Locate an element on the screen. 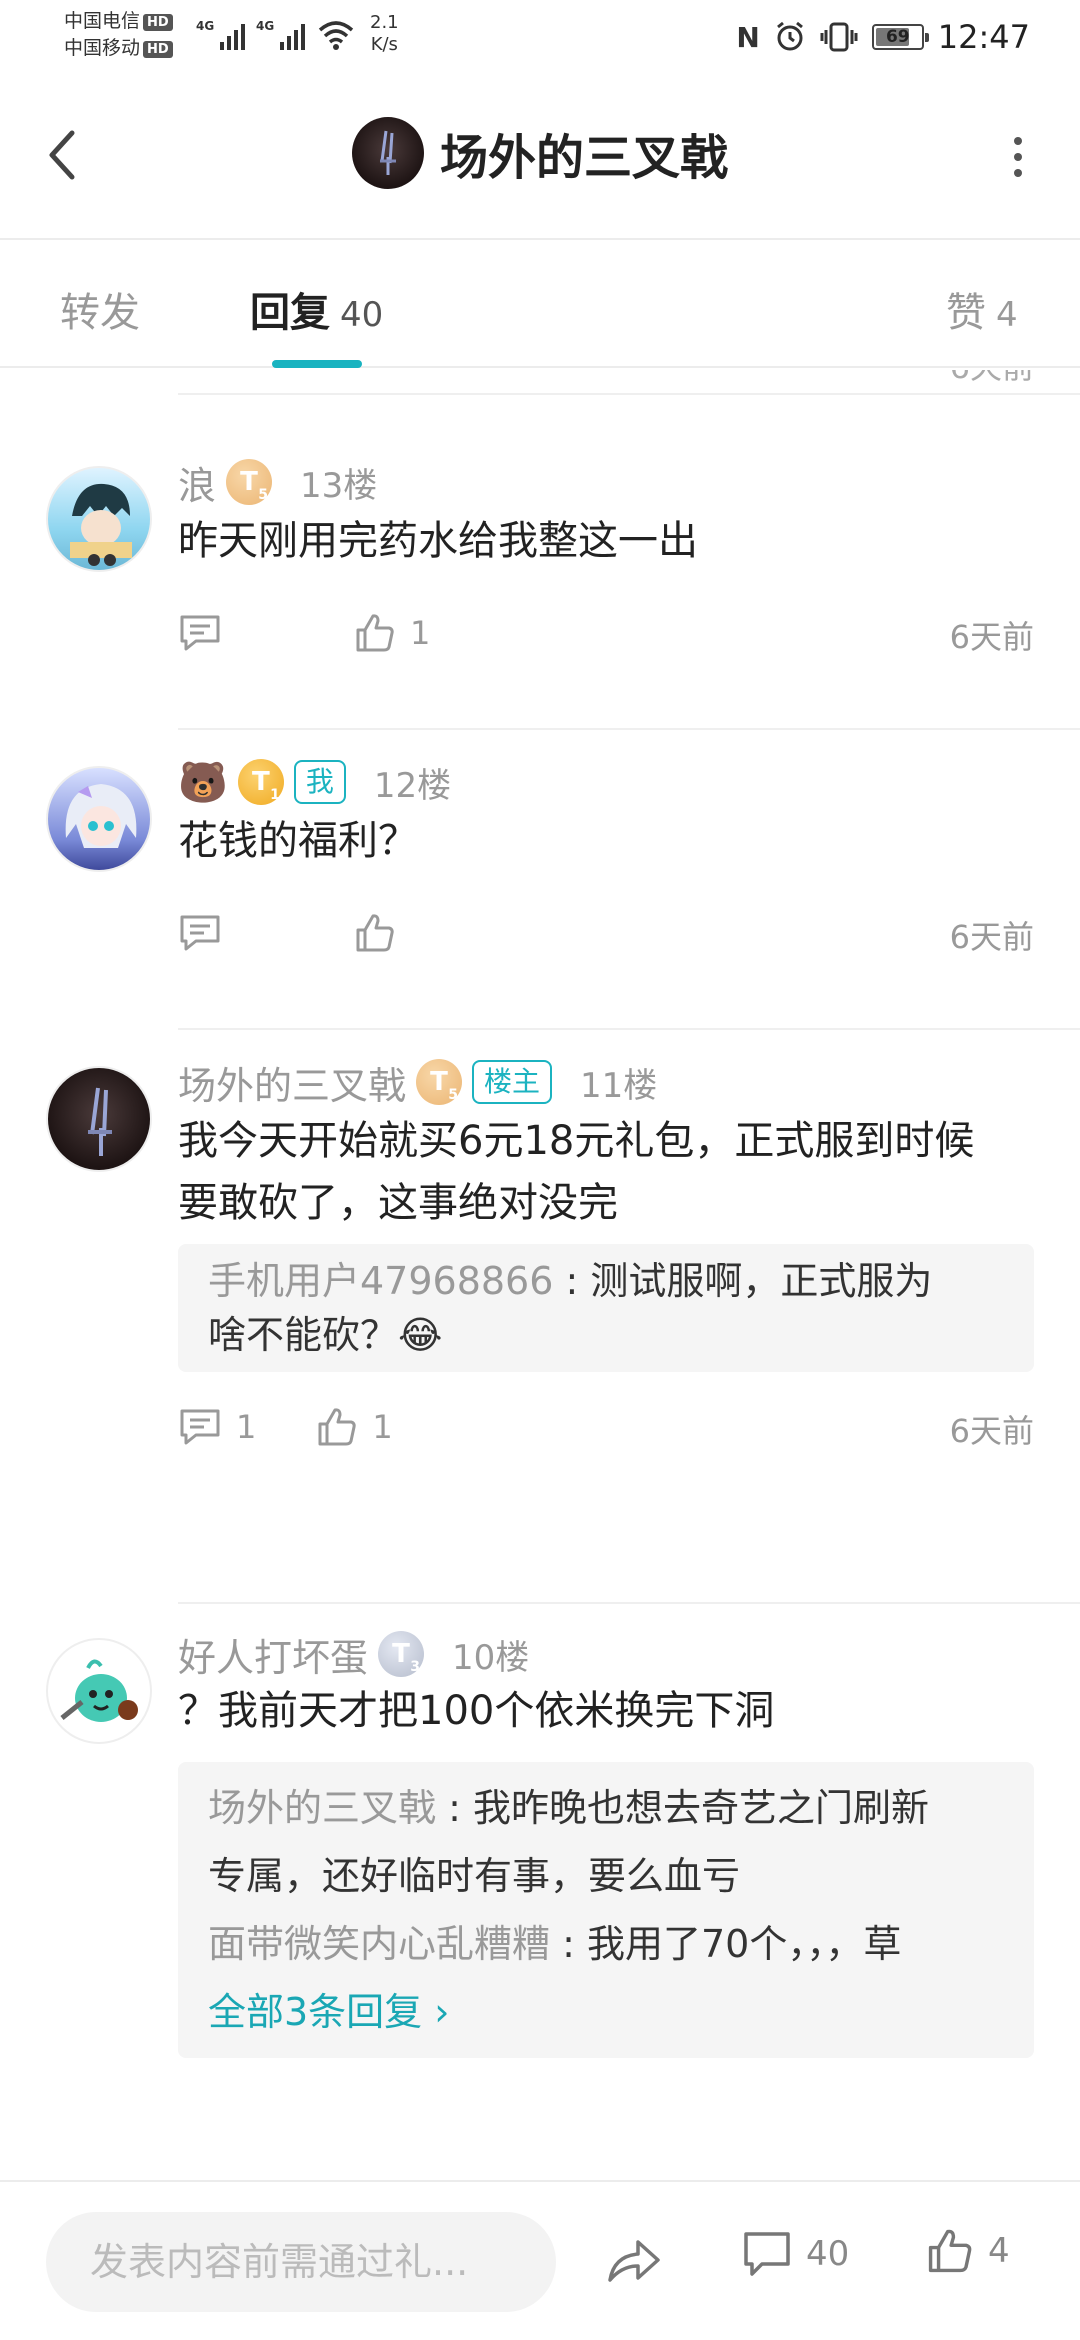  reply-preview: 手机用户47968866 : 测试服啊，正式服为 啥不能砍？😂 is located at coordinates (606, 1308).